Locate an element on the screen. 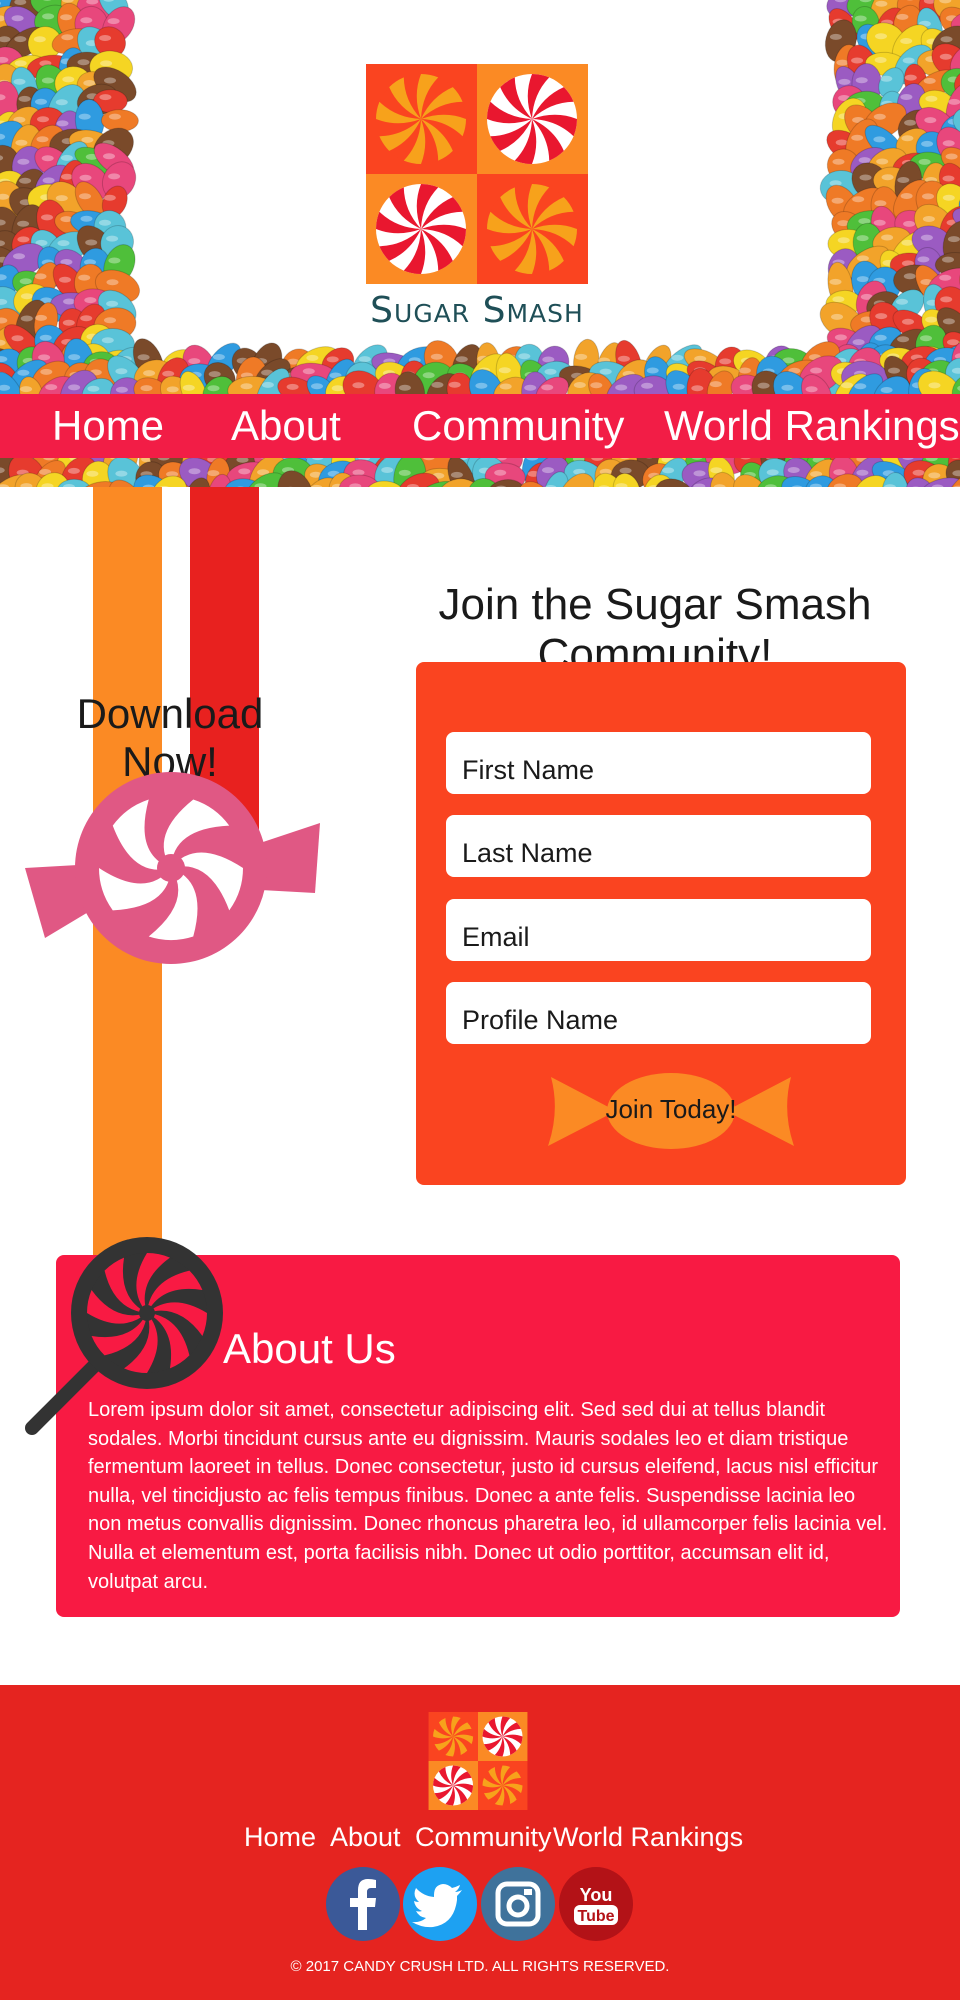 The width and height of the screenshot is (960, 2000). join-today-button: Join Today! is located at coordinates (671, 1111).